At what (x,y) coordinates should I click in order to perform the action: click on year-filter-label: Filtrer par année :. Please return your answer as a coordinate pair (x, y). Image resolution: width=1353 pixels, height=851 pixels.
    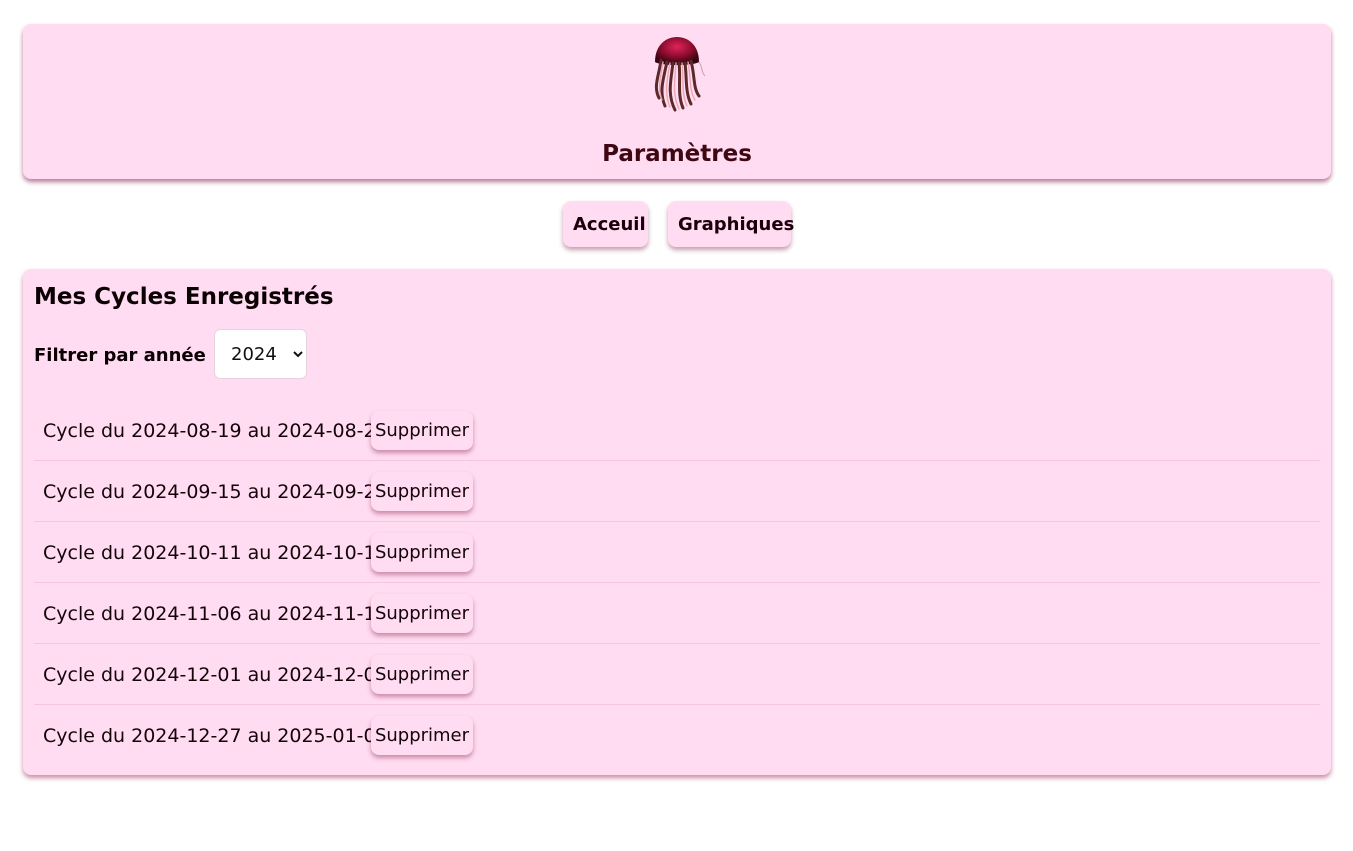
    Looking at the image, I should click on (127, 355).